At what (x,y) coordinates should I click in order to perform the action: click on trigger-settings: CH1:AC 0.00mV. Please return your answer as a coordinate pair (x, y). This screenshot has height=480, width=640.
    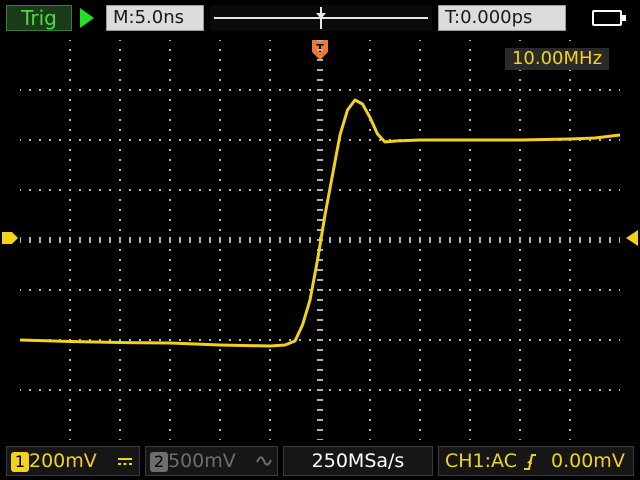
    Looking at the image, I should click on (536, 461).